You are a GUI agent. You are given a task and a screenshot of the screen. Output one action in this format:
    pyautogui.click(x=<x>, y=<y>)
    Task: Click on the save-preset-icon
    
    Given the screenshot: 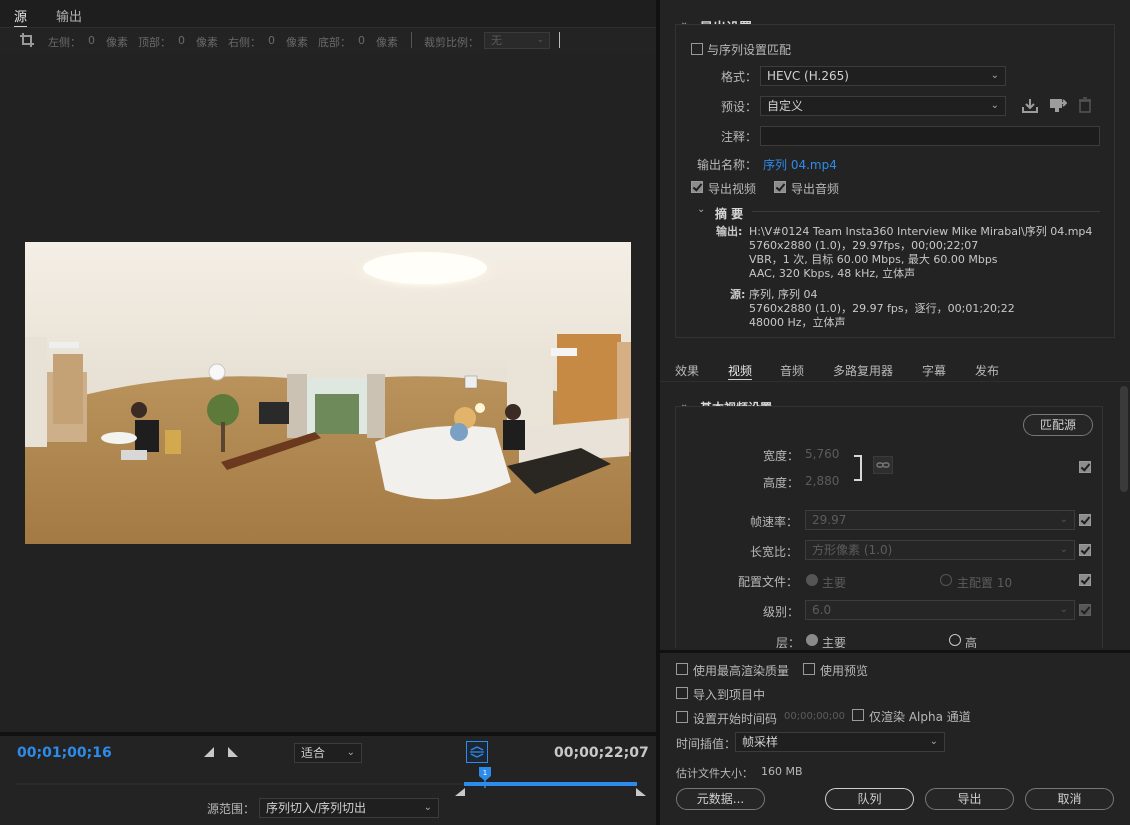 What is the action you would take?
    pyautogui.click(x=1030, y=106)
    